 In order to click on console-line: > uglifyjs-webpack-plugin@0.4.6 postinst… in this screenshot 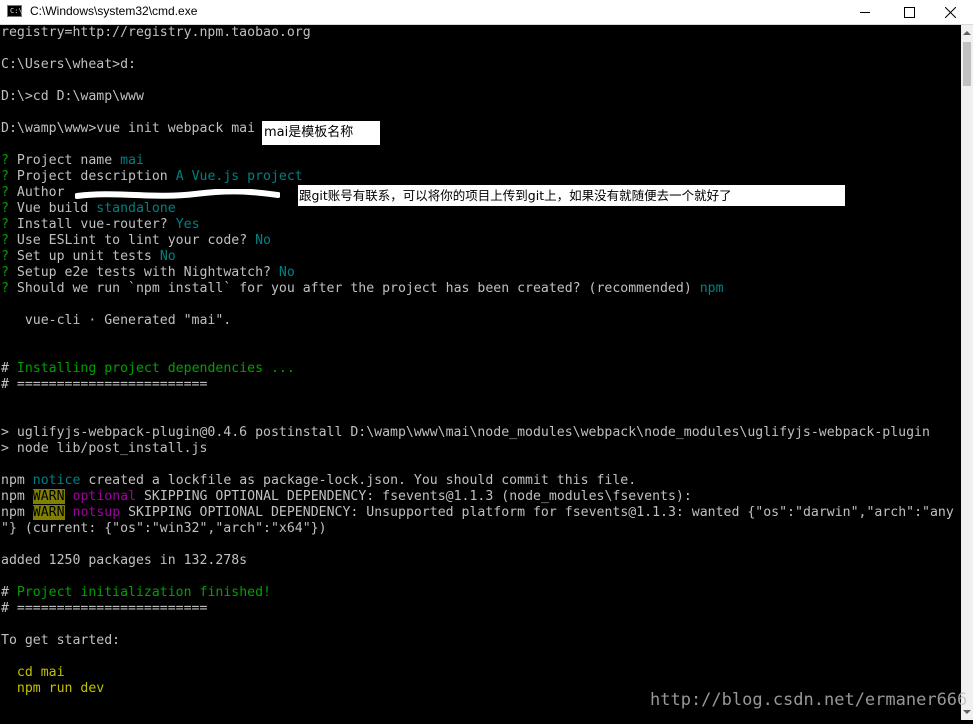, I will do `click(465, 432)`.